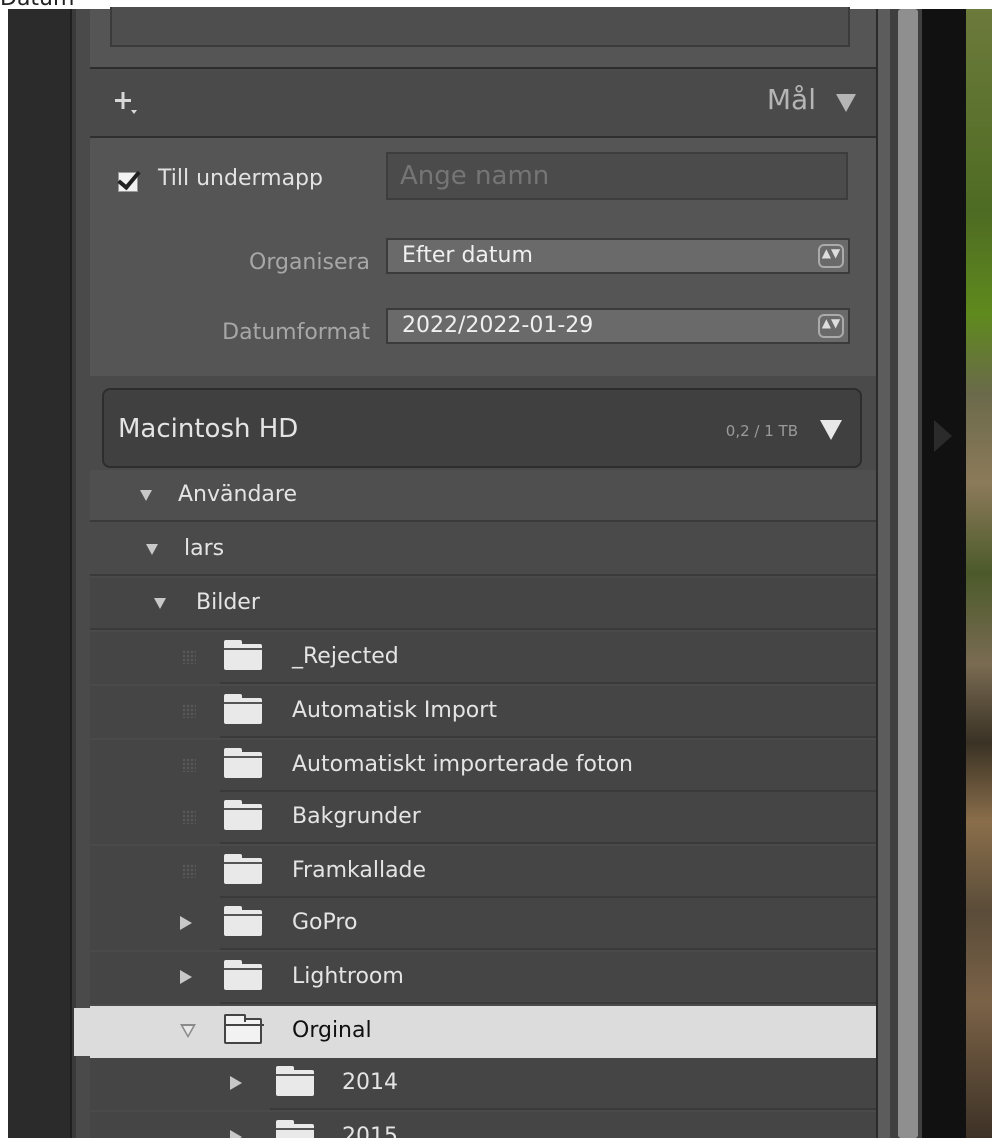  What do you see at coordinates (356, 816) in the screenshot?
I see `folder-label: Bakgrunder` at bounding box center [356, 816].